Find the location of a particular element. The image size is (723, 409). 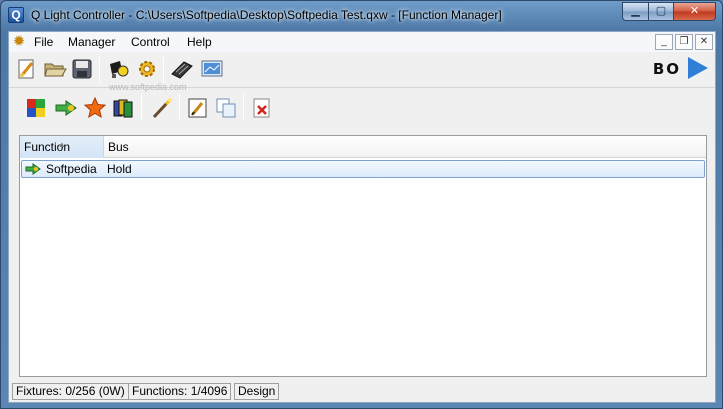

fixture-manager-icon is located at coordinates (119, 69).